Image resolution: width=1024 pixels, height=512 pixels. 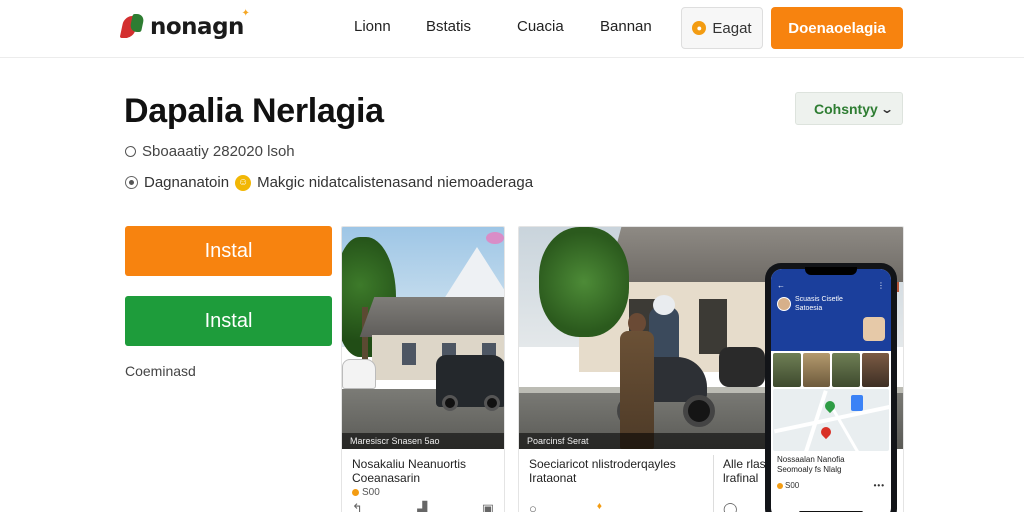 I want to click on card-title-2: Soeciaricot nlistroderqayles Irataonat, so click(x=602, y=471).